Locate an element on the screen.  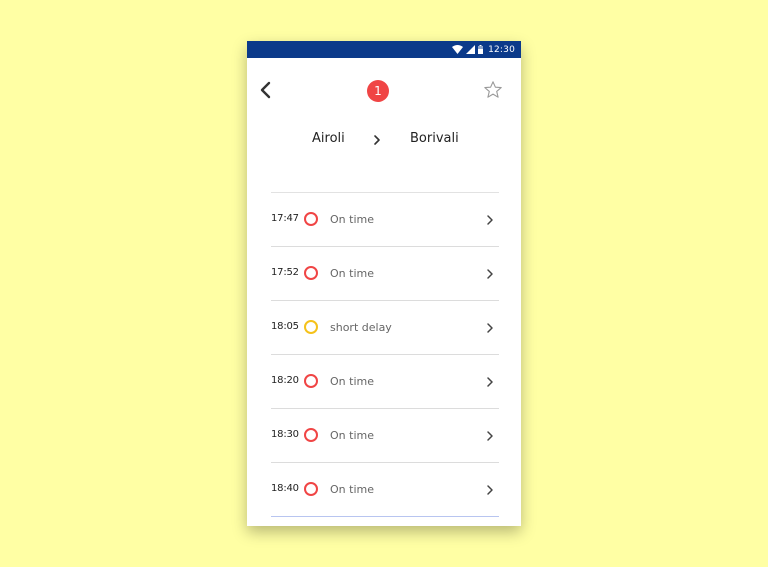
route-header: Airoli Borivali is located at coordinates (384, 150).